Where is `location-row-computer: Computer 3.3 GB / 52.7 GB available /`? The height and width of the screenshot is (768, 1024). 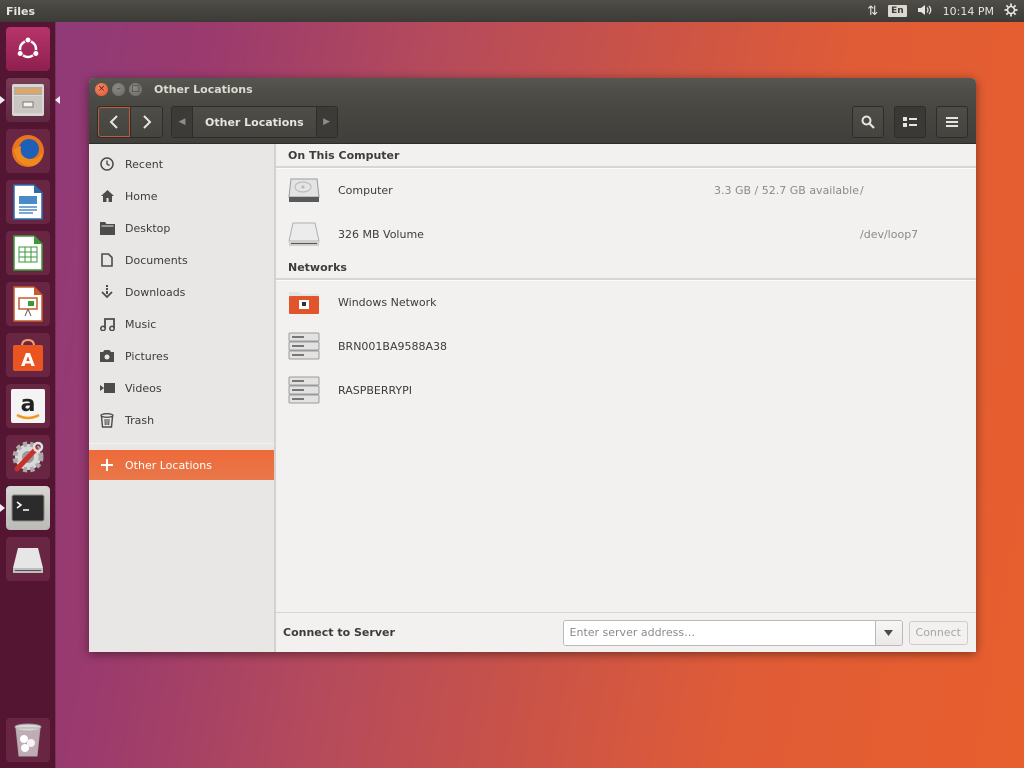 location-row-computer: Computer 3.3 GB / 52.7 GB available / is located at coordinates (626, 190).